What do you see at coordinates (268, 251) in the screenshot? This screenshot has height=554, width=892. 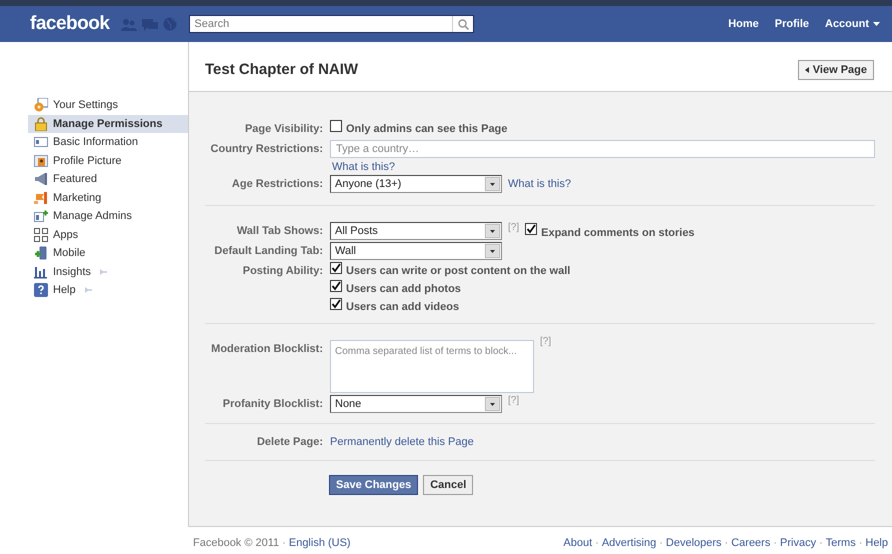 I see `field-label: Default Landing Tab:` at bounding box center [268, 251].